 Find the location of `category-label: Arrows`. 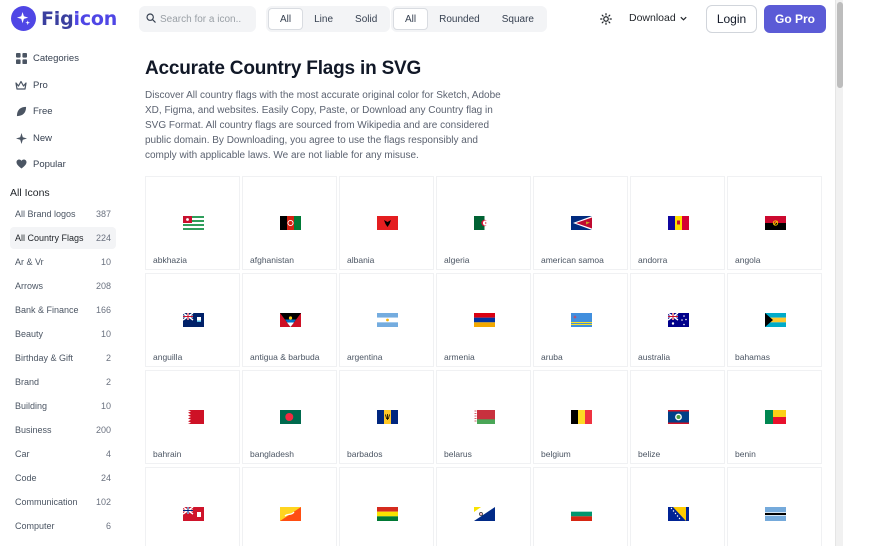

category-label: Arrows is located at coordinates (29, 286).